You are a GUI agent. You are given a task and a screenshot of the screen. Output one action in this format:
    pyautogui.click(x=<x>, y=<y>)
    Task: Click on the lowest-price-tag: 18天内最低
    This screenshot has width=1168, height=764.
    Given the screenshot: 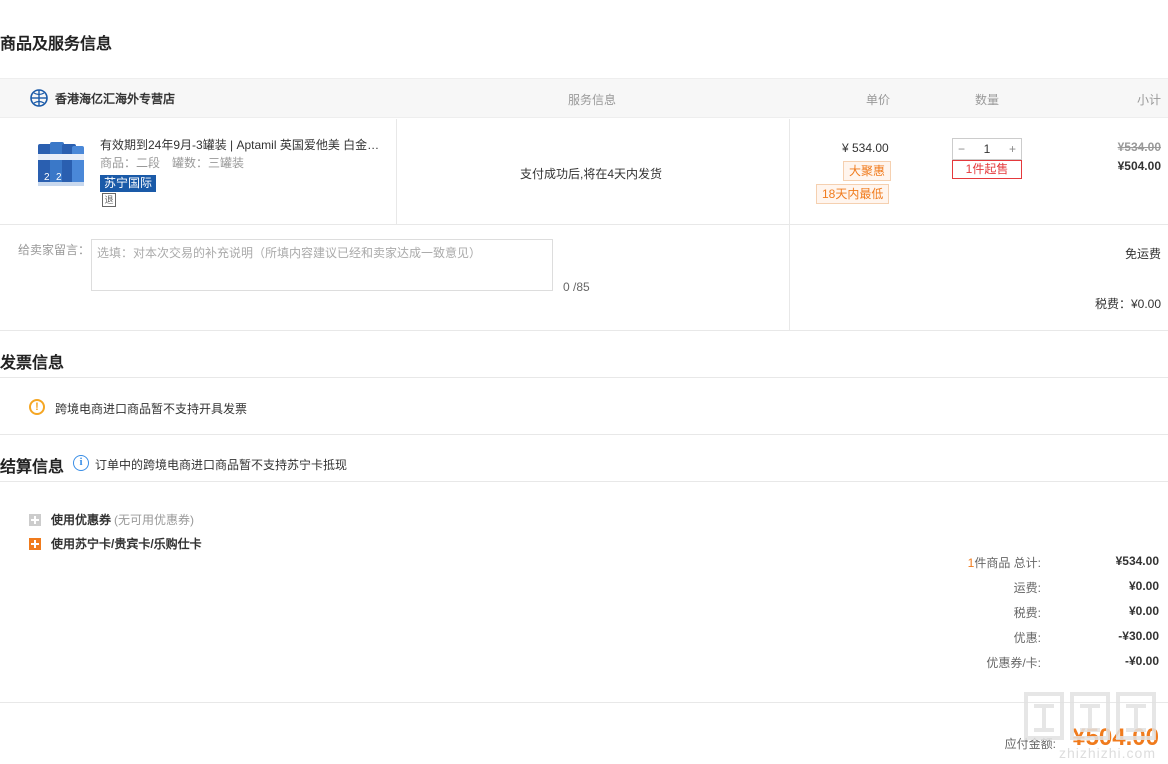 What is the action you would take?
    pyautogui.click(x=853, y=194)
    